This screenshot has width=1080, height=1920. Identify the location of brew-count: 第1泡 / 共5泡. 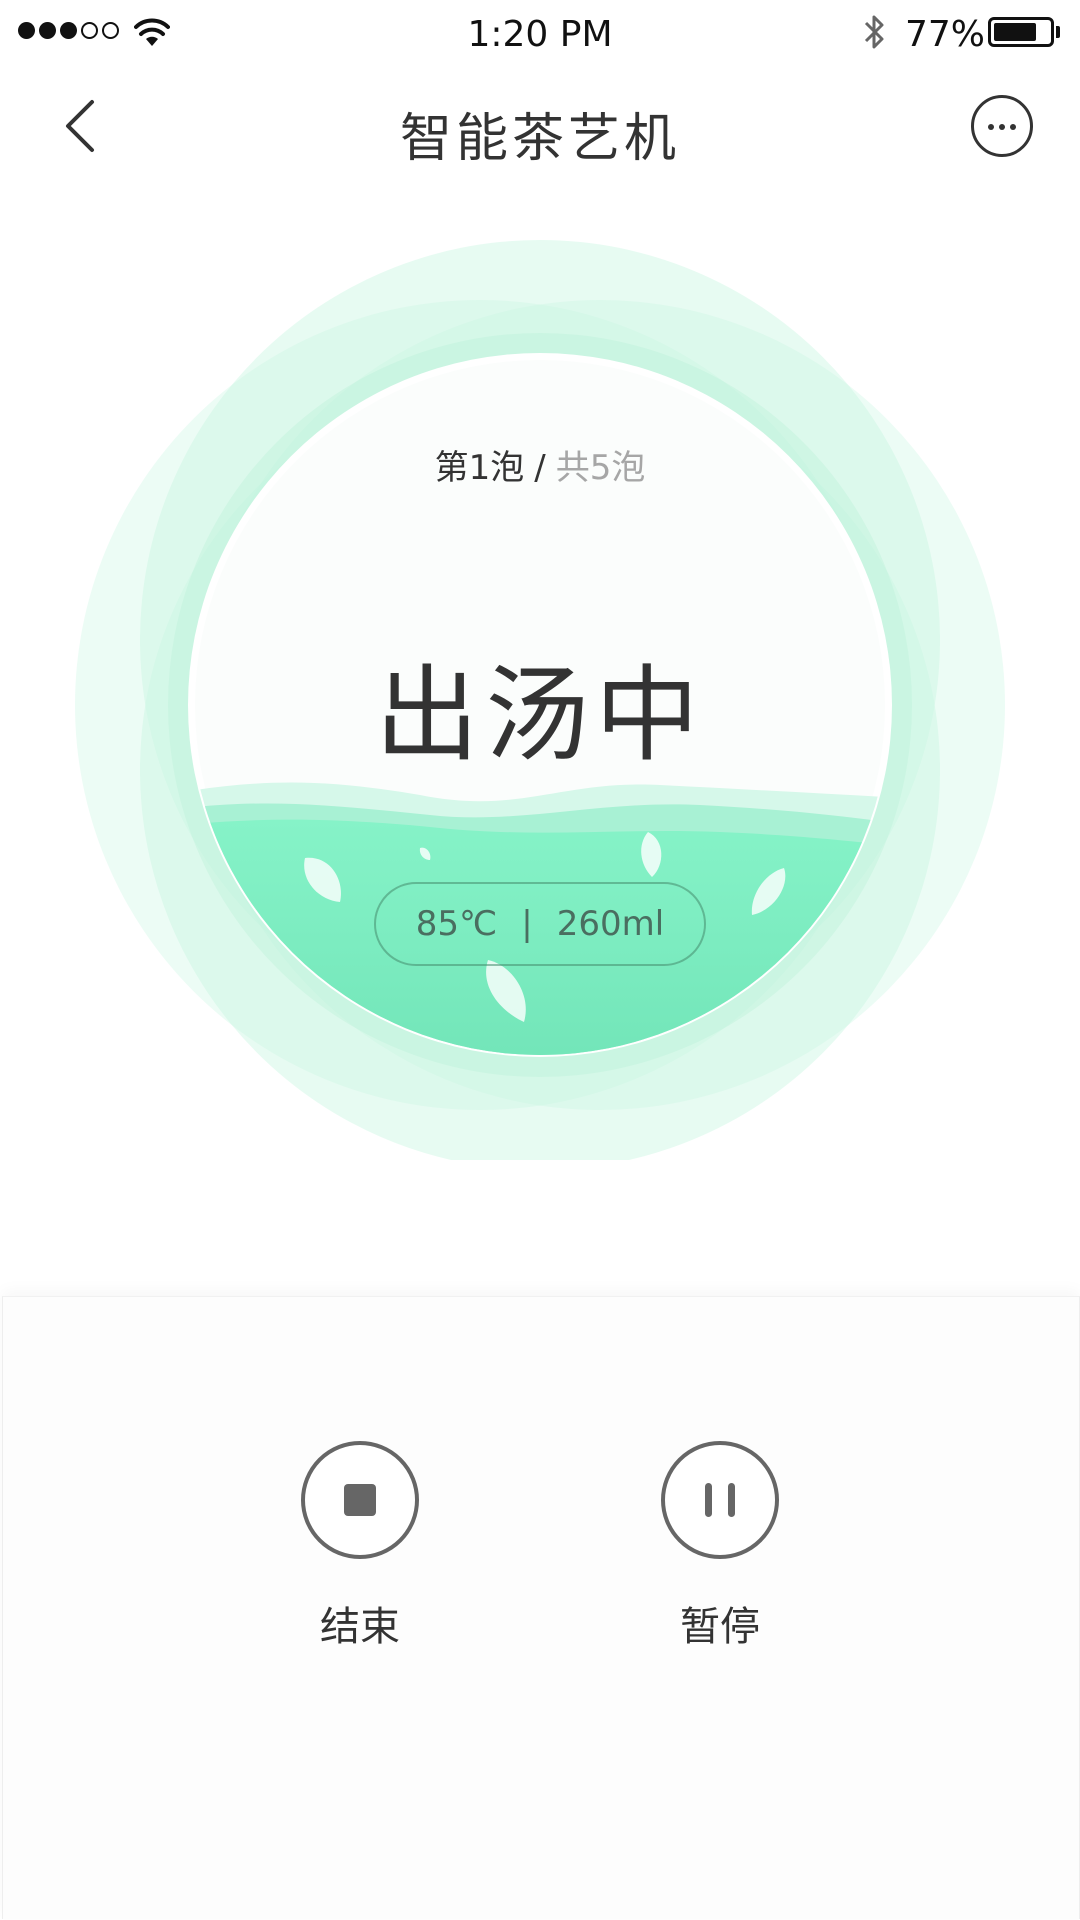
(540, 464).